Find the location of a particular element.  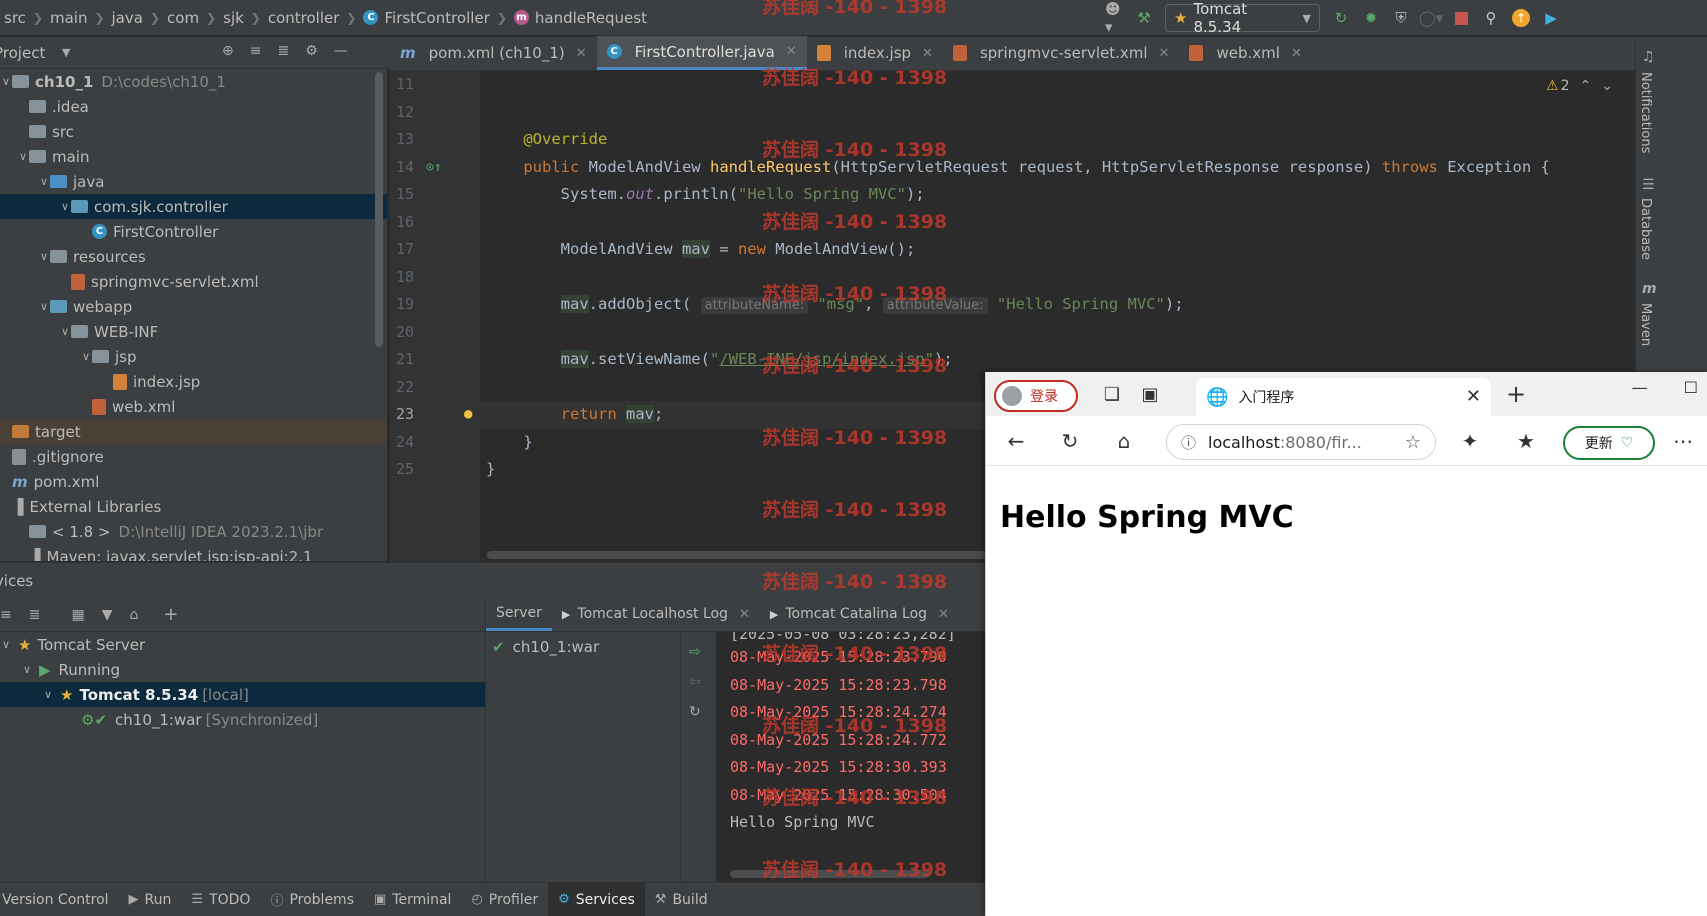

tool-window-button: ▶ Run is located at coordinates (150, 899).